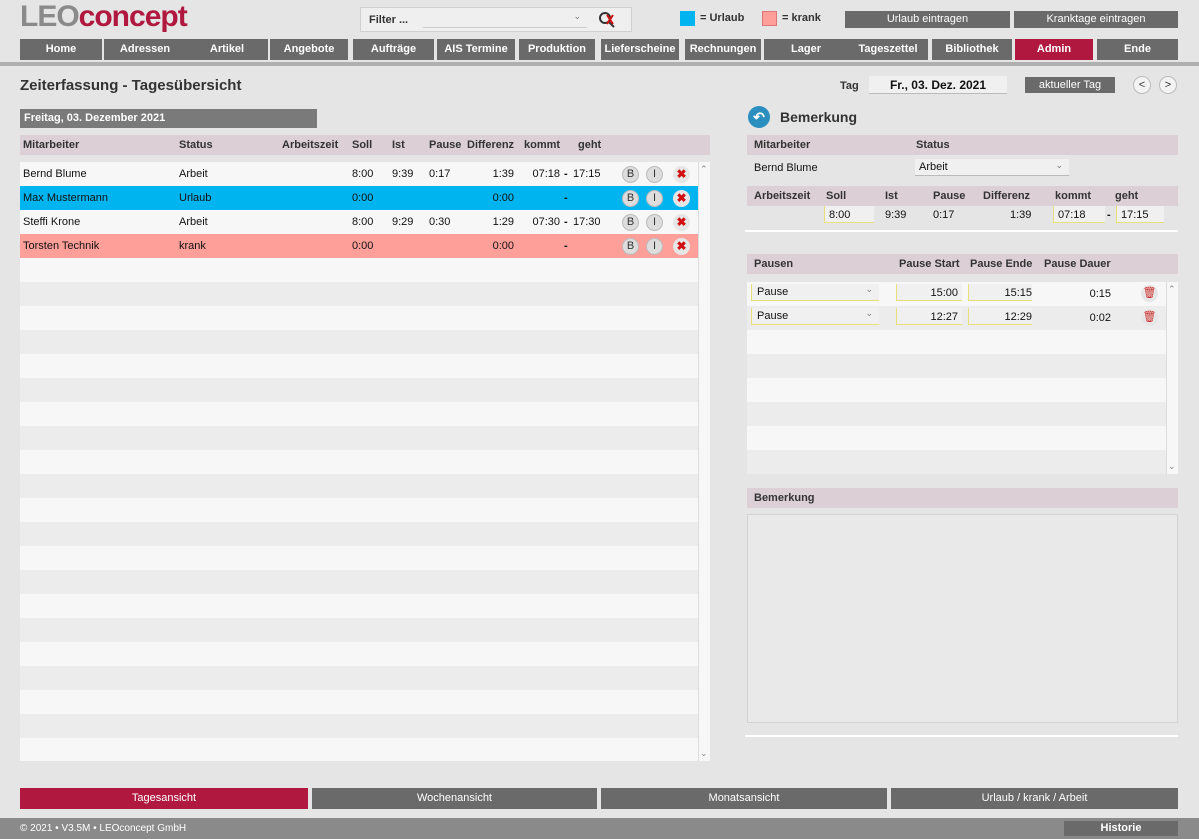 The width and height of the screenshot is (1199, 839). Describe the element at coordinates (1127, 196) in the screenshot. I see `detail-geht-label: geht` at that location.